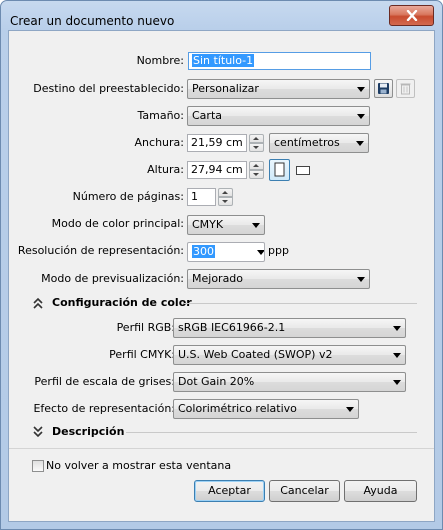  Describe the element at coordinates (38, 466) in the screenshot. I see `dont-show-checkbox` at that location.